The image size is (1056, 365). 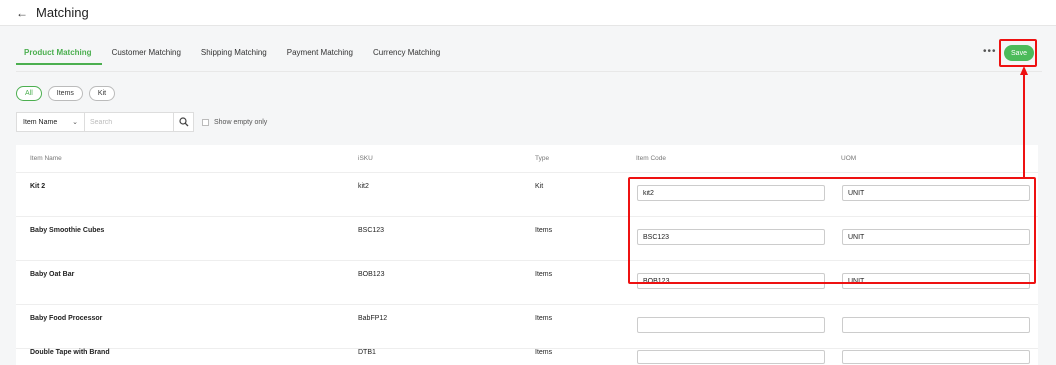 I want to click on column-header-isku: iSKU, so click(x=365, y=158).